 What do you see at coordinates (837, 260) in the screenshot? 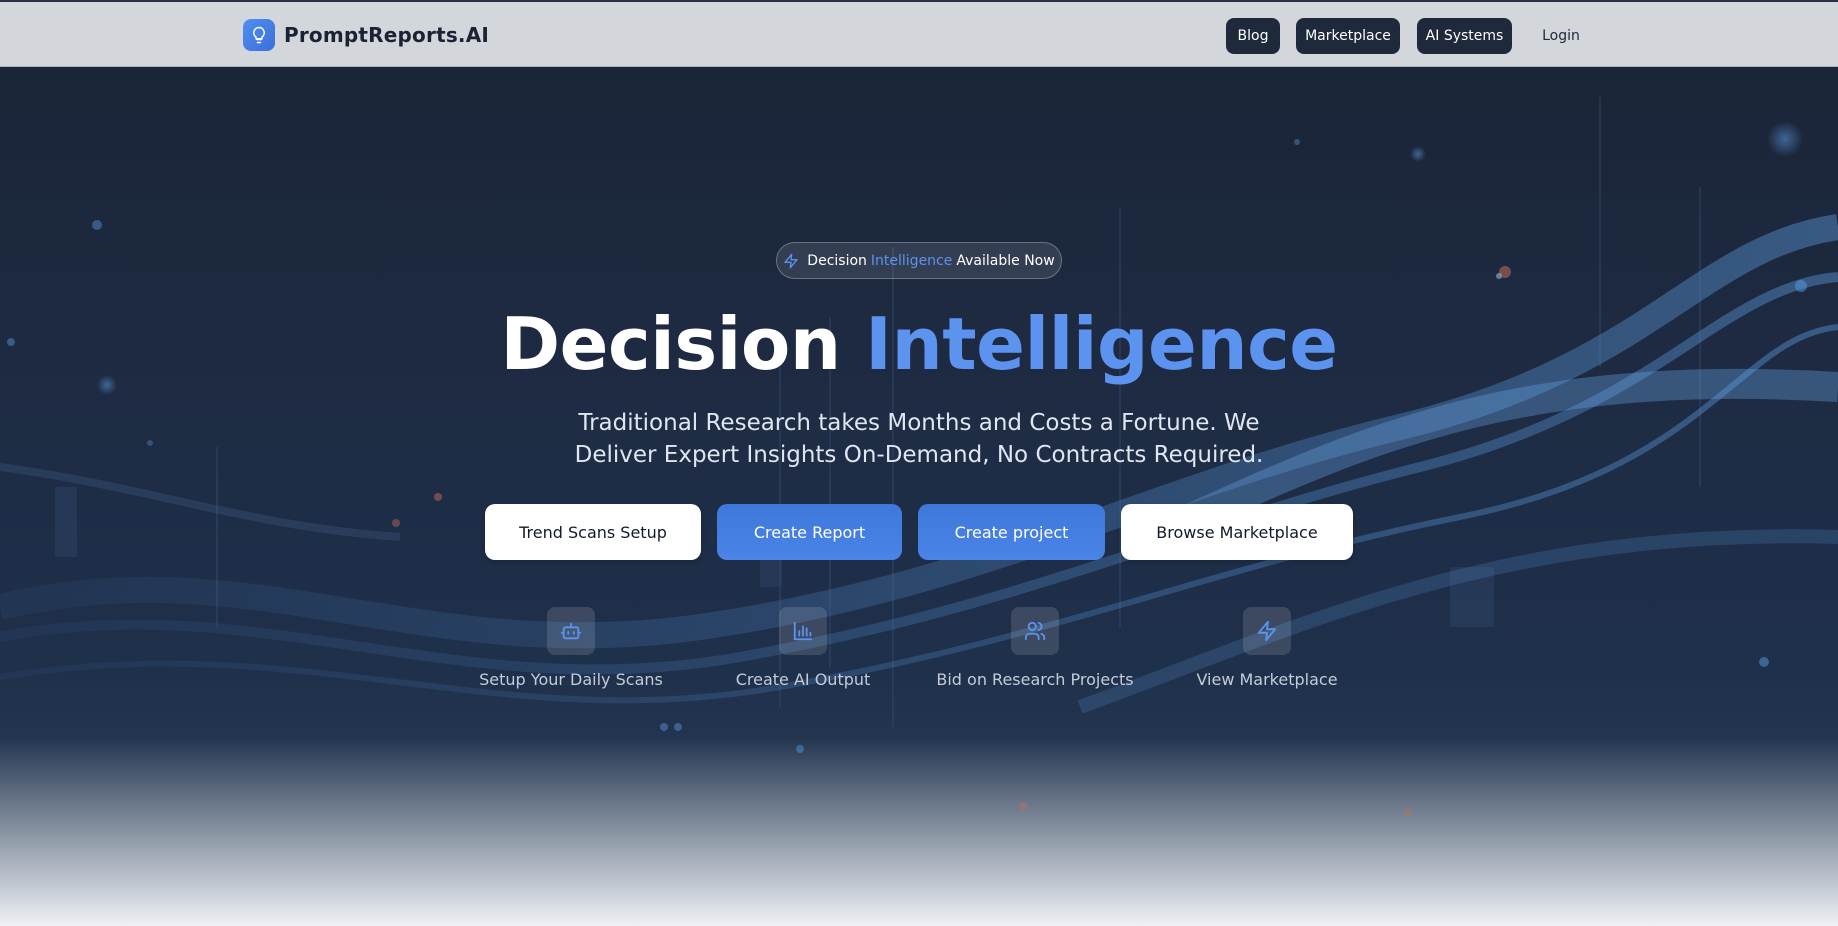
I see `badge-prefix: Decision` at bounding box center [837, 260].